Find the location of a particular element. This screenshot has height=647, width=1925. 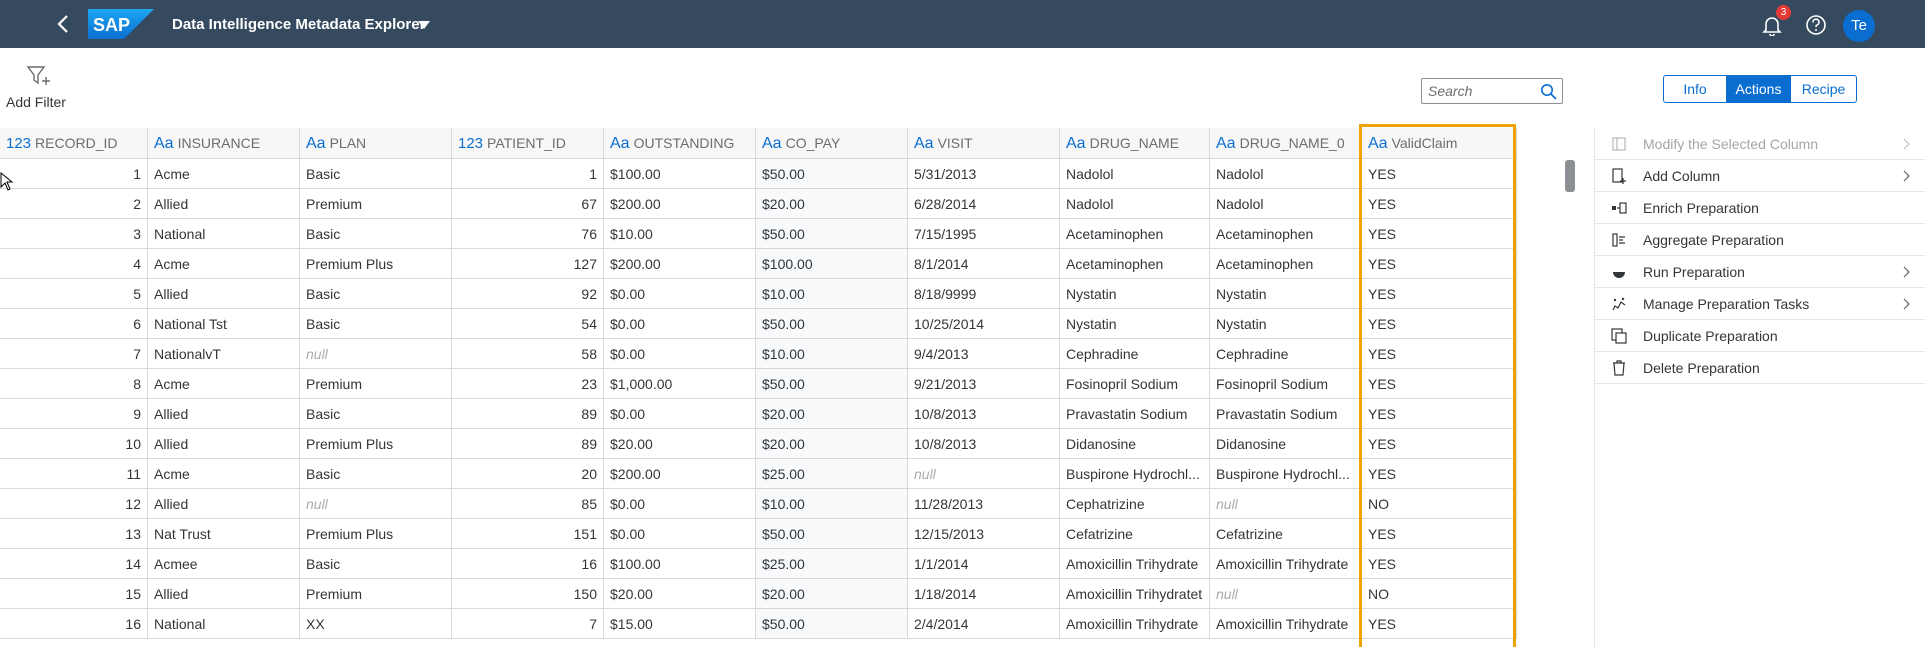

action-enrich-preparation: Enrich Preparation is located at coordinates (1760, 208).